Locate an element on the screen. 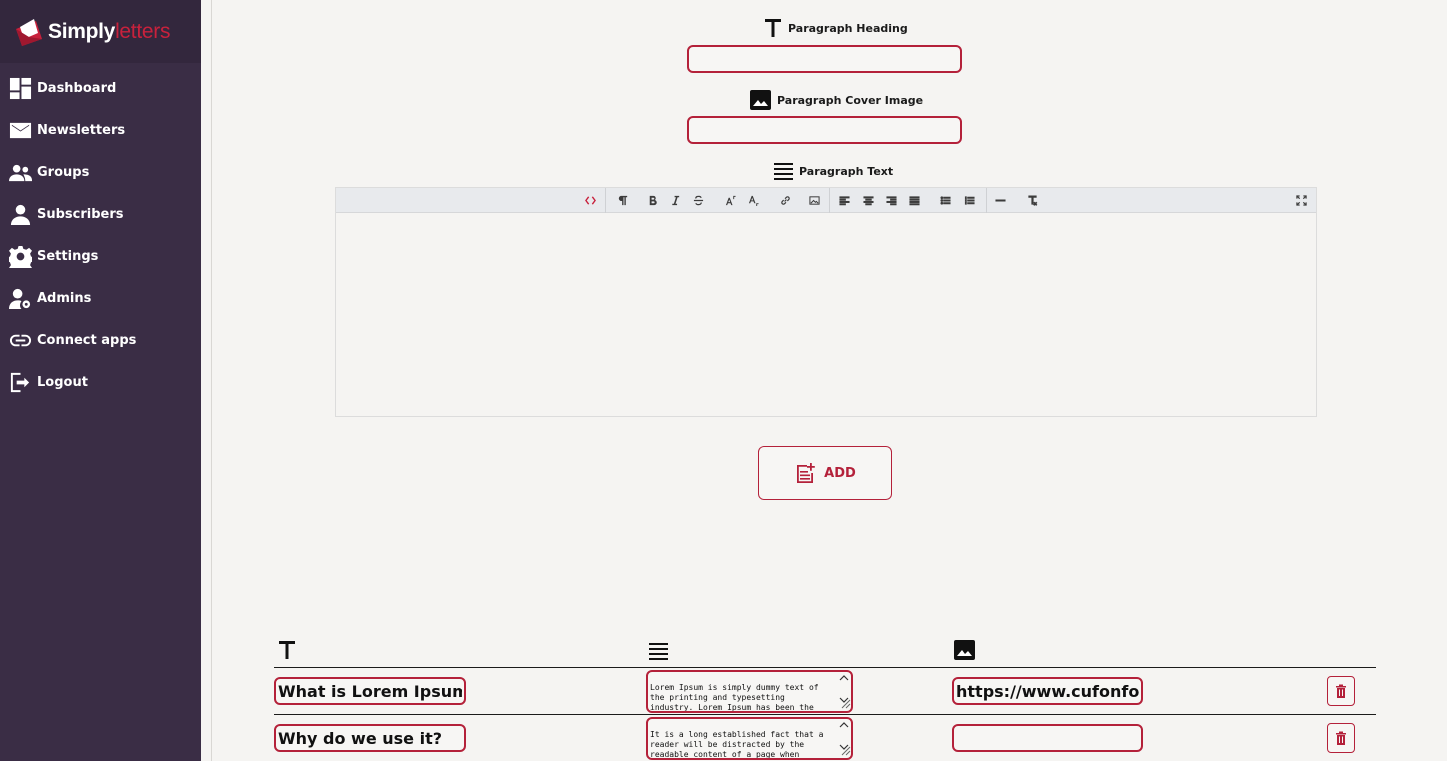 The image size is (1447, 761). strikethrough-icon is located at coordinates (698, 200).